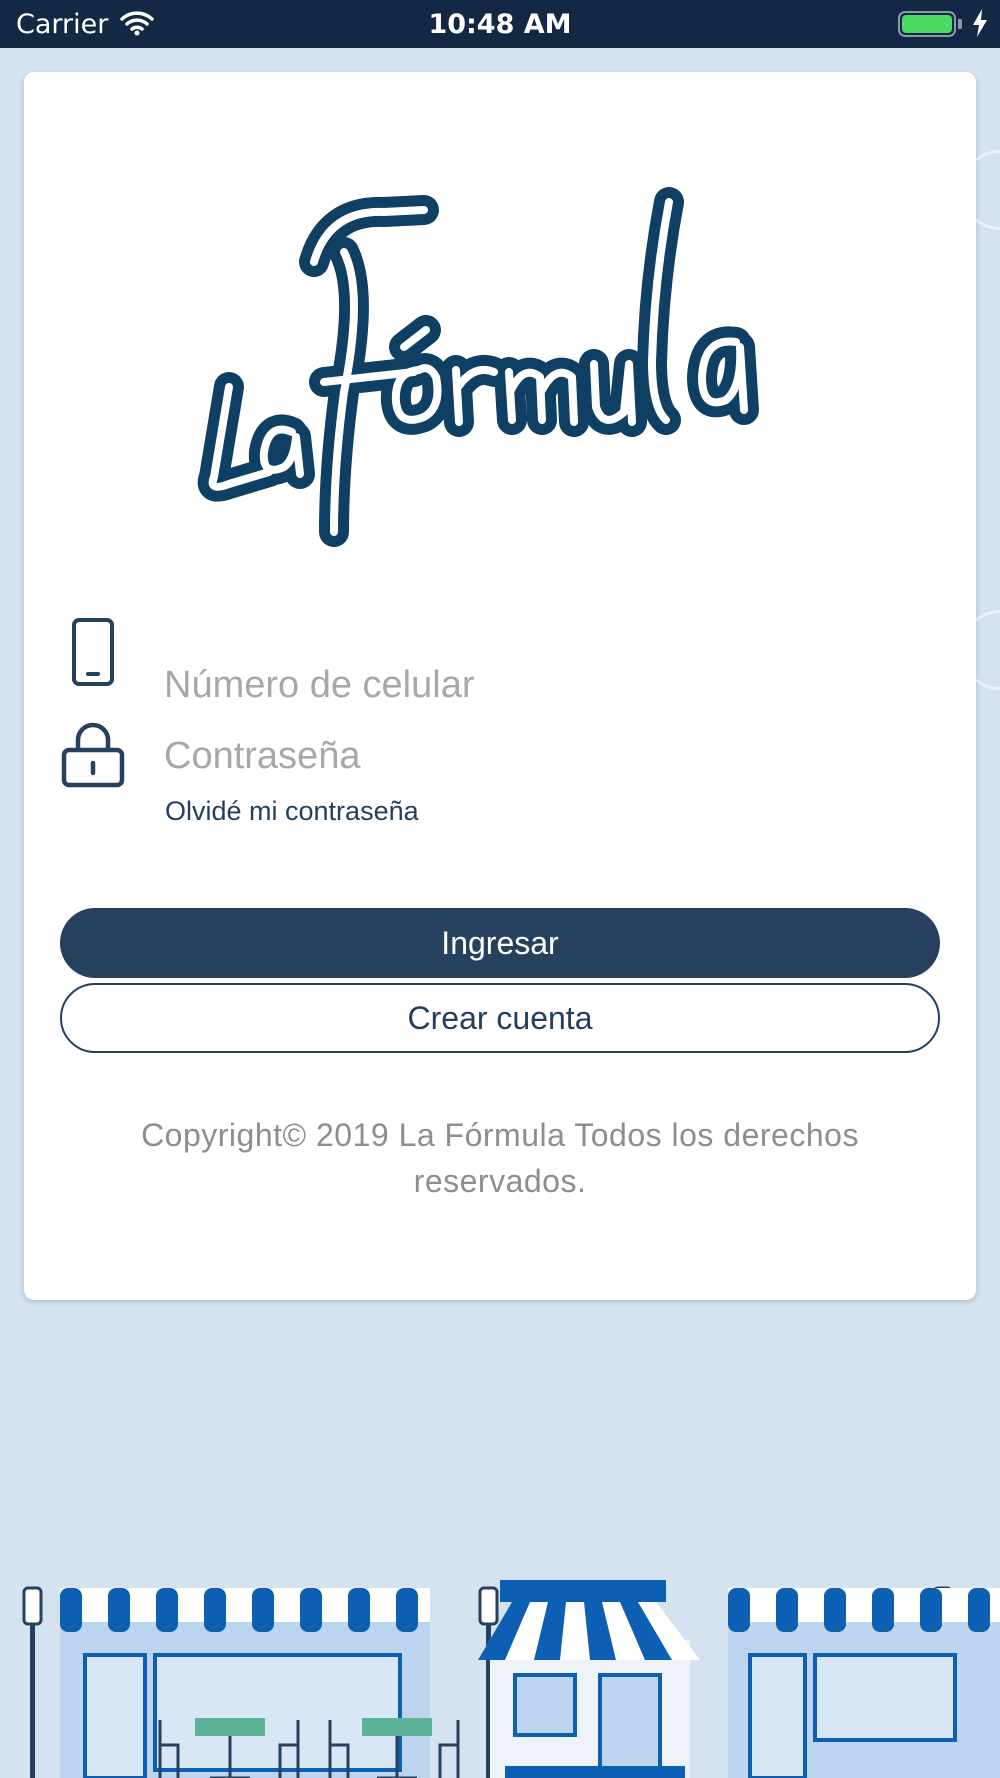 The image size is (1000, 1778). I want to click on create-account-button: Crear cuenta, so click(500, 1018).